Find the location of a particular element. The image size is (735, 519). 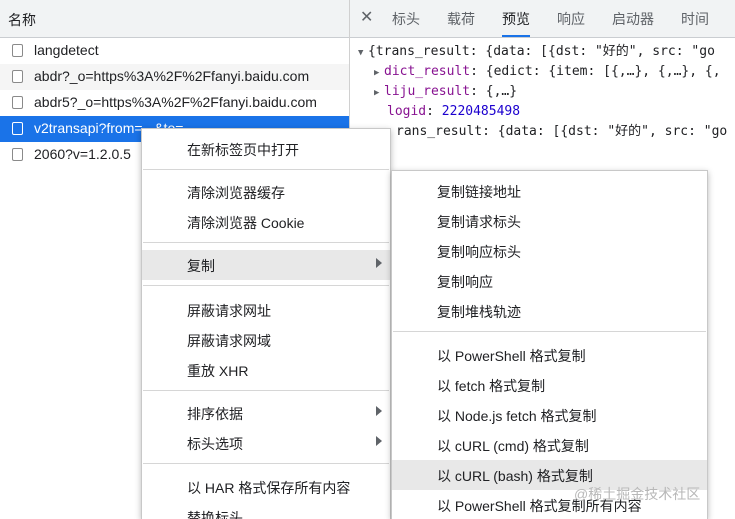

tab-initiator: 启动器 is located at coordinates (633, 18).